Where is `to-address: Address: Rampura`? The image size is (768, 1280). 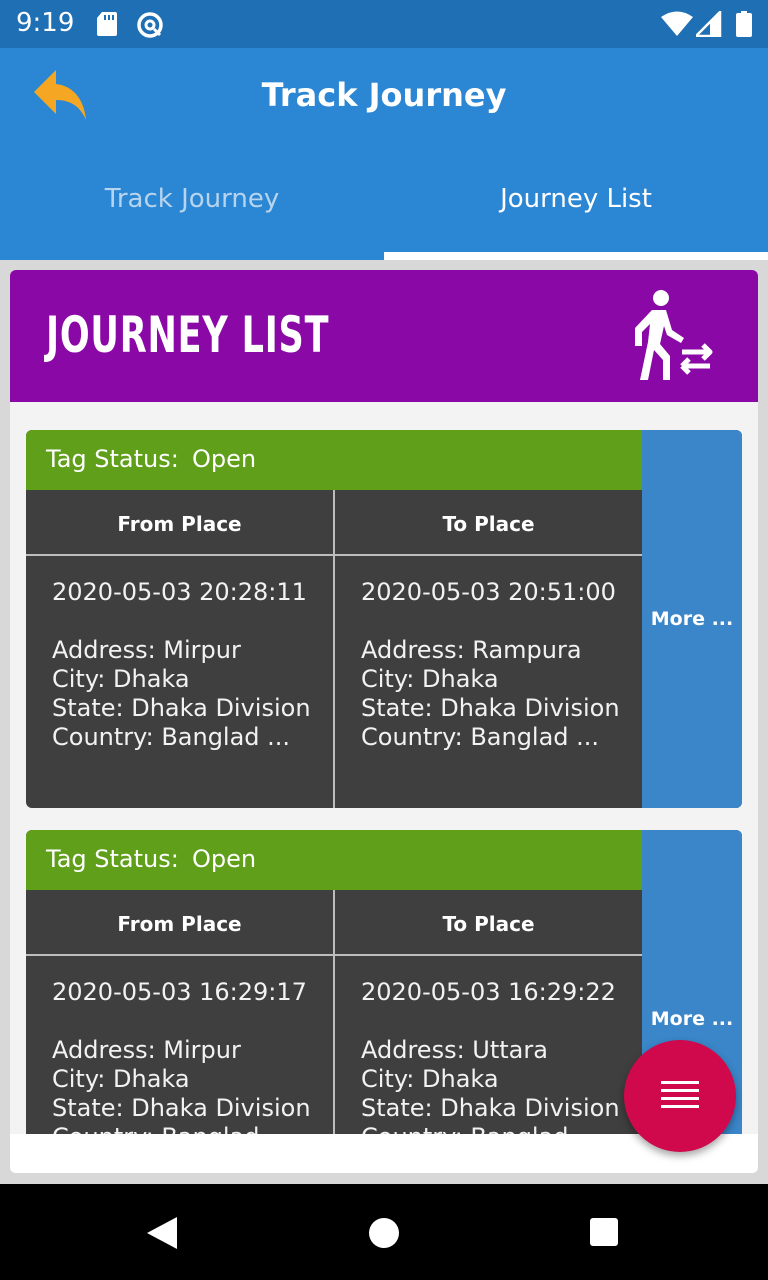
to-address: Address: Rampura is located at coordinates (471, 650).